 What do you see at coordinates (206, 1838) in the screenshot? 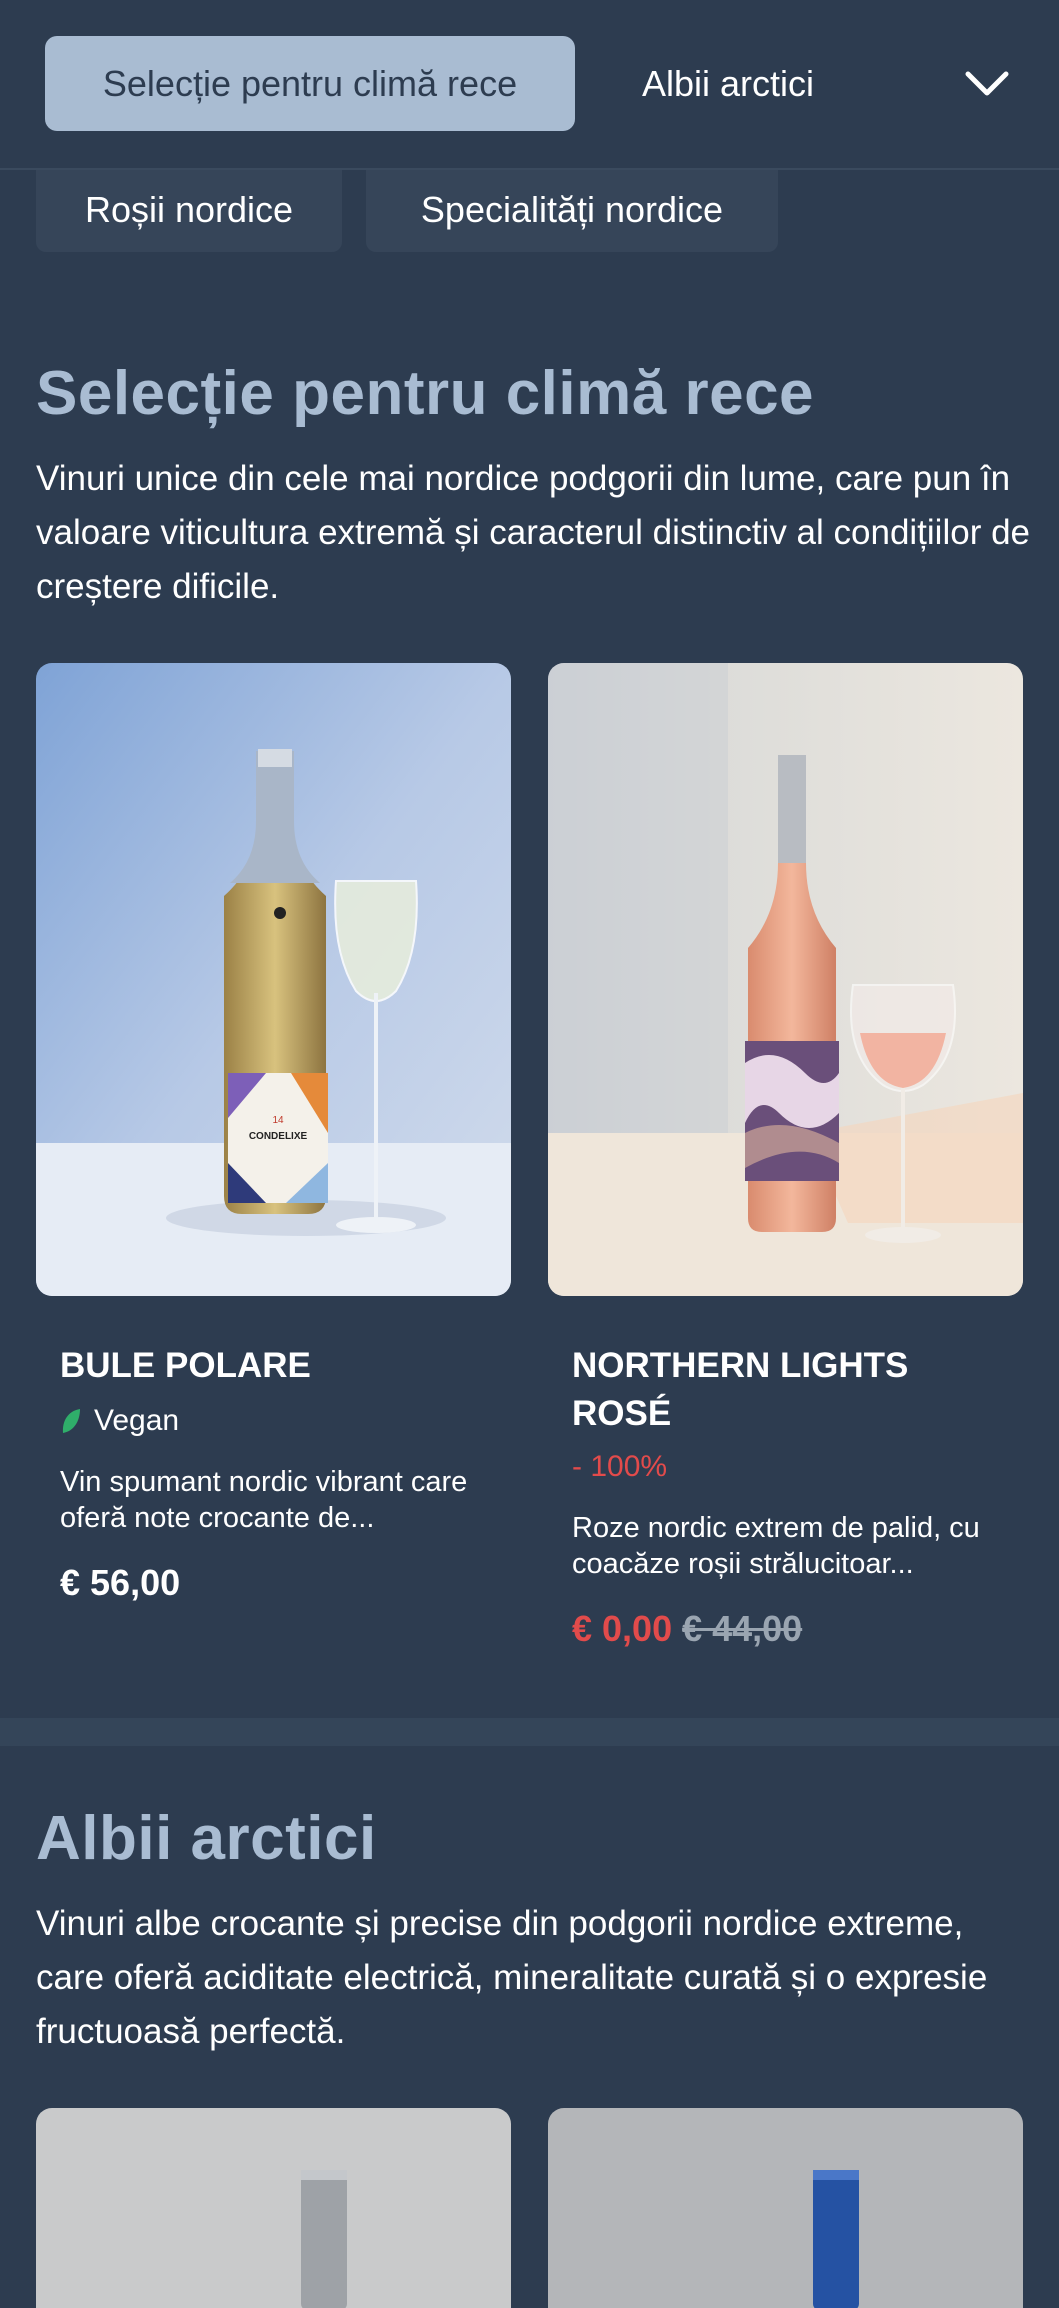
I see `section-title: Albii arctici` at bounding box center [206, 1838].